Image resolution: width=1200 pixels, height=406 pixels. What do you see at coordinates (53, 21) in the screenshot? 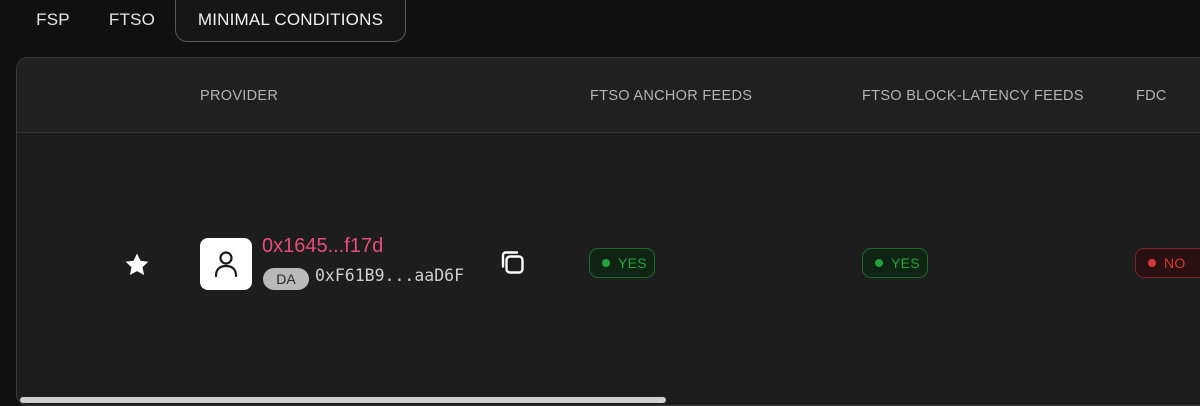
I see `tab-fsp: FSP` at bounding box center [53, 21].